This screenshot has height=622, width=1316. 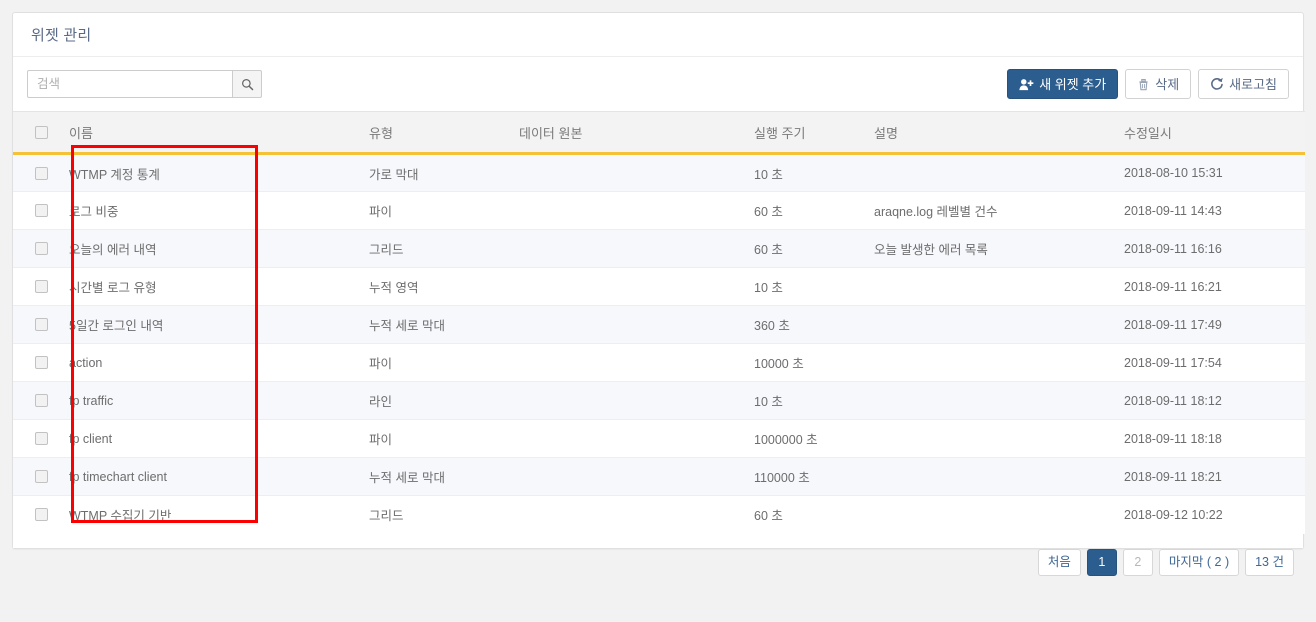 I want to click on table-header: 이름 유형 데이터 원본 실행 주기 설명 수정일시, so click(x=659, y=133).